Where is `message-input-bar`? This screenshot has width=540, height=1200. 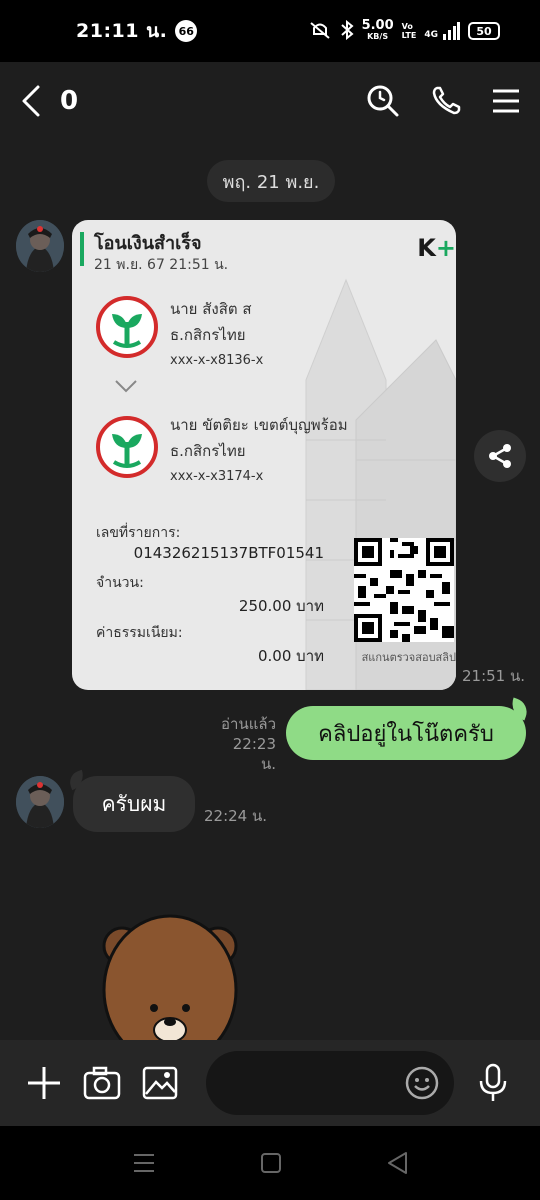 message-input-bar is located at coordinates (270, 1083).